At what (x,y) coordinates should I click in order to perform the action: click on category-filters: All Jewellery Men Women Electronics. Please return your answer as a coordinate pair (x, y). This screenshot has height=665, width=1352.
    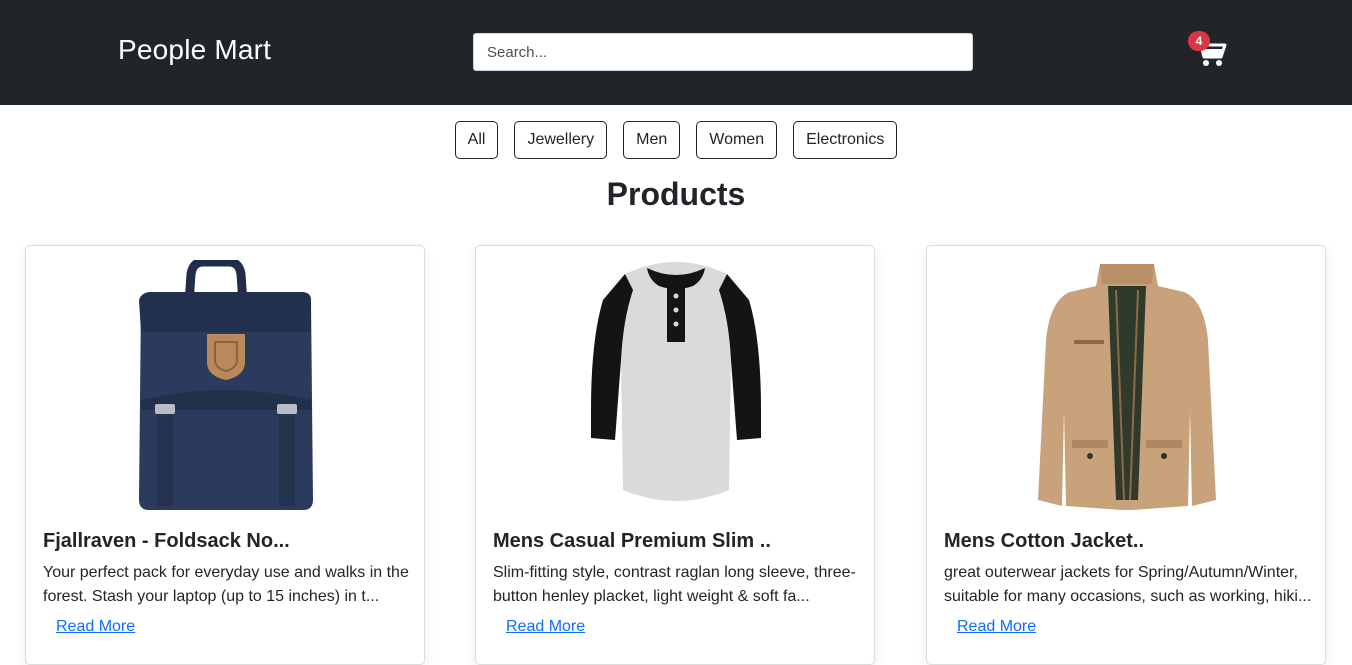
    Looking at the image, I should click on (676, 140).